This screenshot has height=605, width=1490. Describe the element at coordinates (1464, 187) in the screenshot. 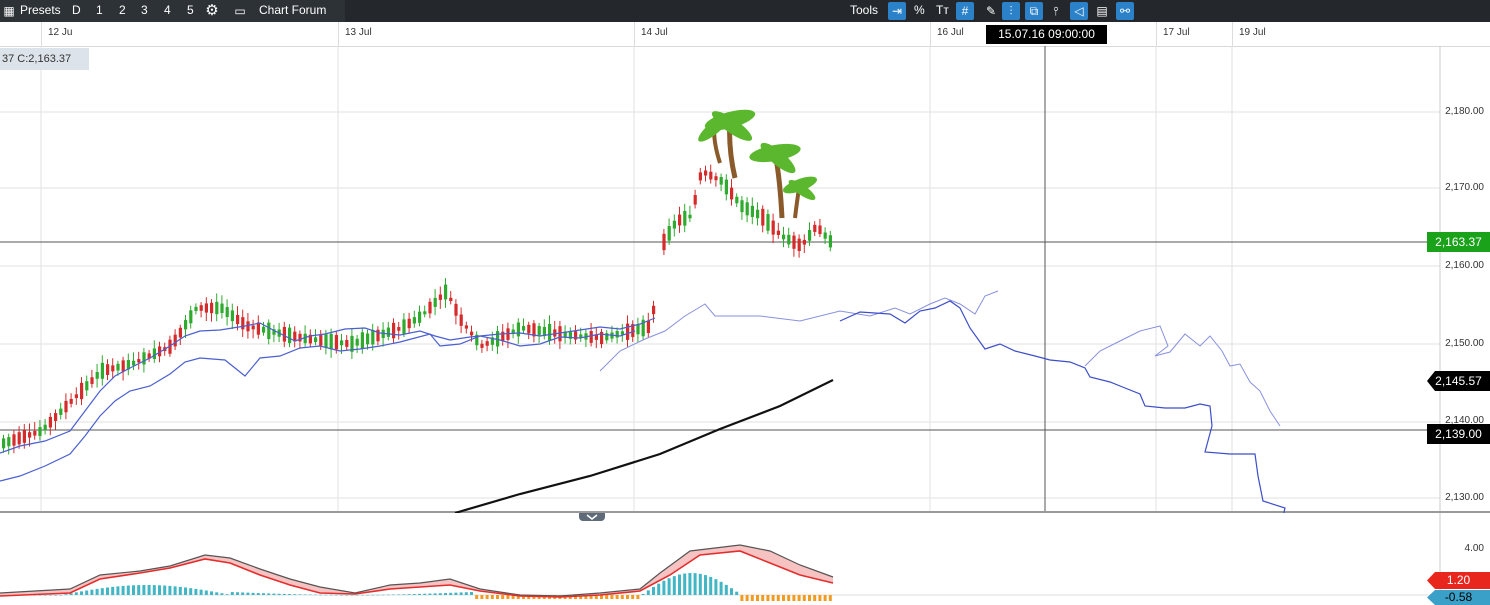

I see `price-axis-label: 2,170.00` at that location.